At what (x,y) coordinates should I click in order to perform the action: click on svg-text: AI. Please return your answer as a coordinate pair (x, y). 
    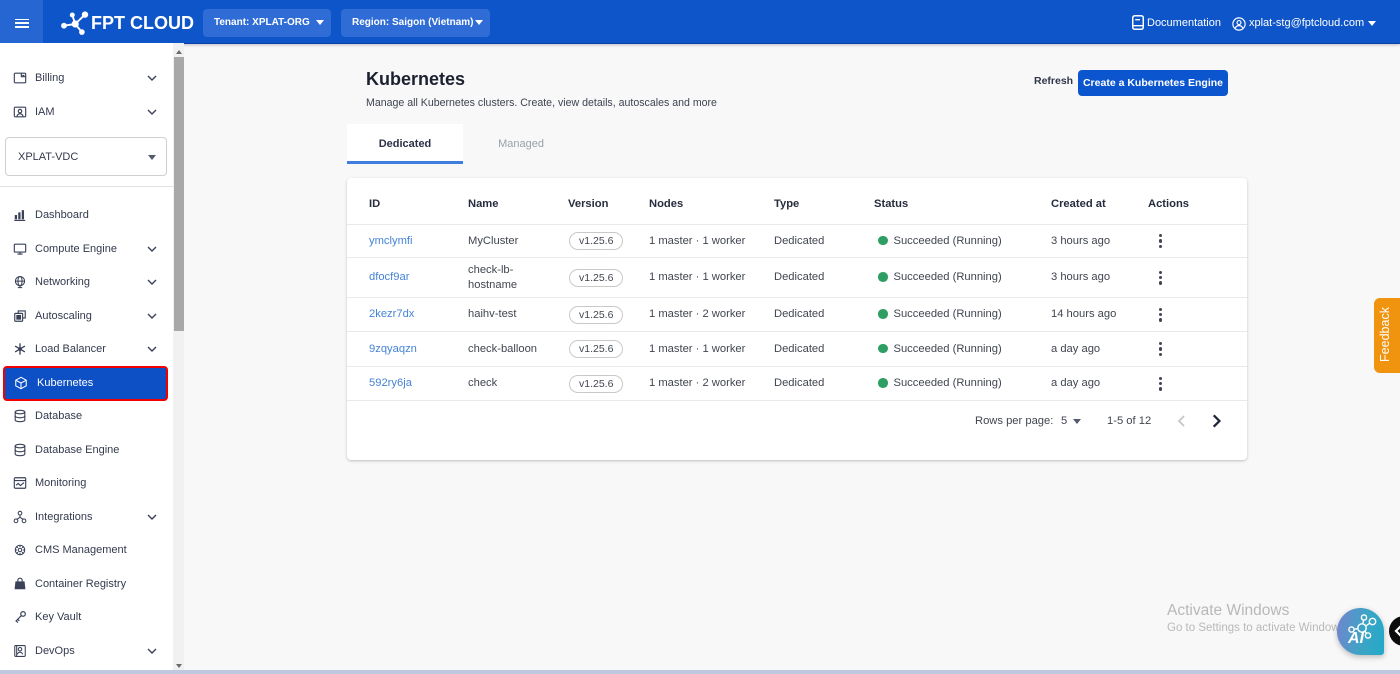
    Looking at the image, I should click on (1356, 638).